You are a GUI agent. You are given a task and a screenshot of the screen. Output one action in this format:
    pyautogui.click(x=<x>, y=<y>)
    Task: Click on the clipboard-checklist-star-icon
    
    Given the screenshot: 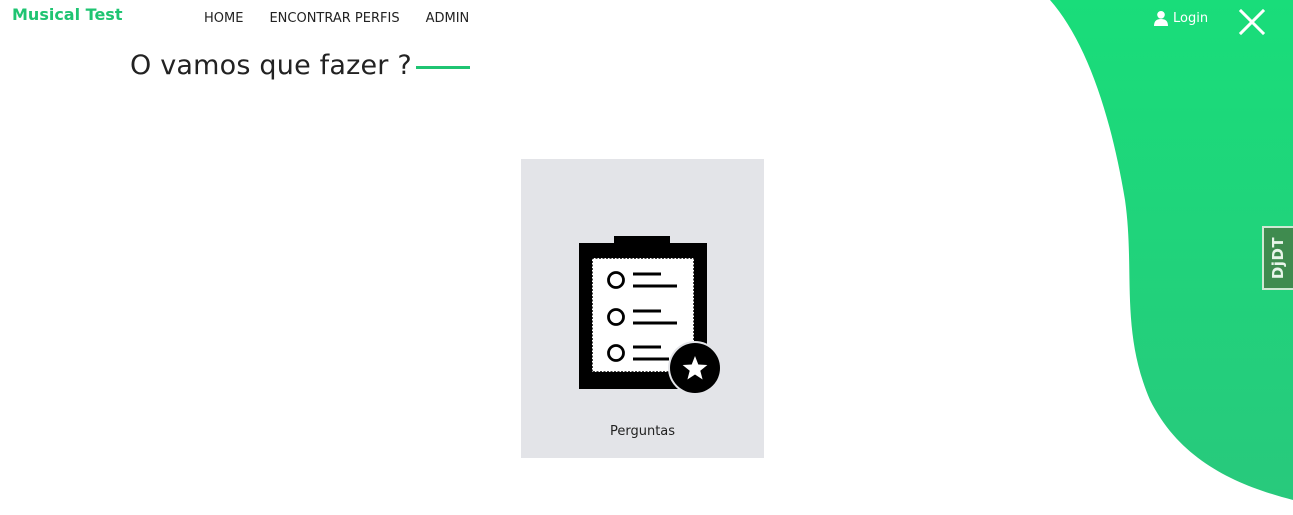 What is the action you would take?
    pyautogui.click(x=650, y=315)
    